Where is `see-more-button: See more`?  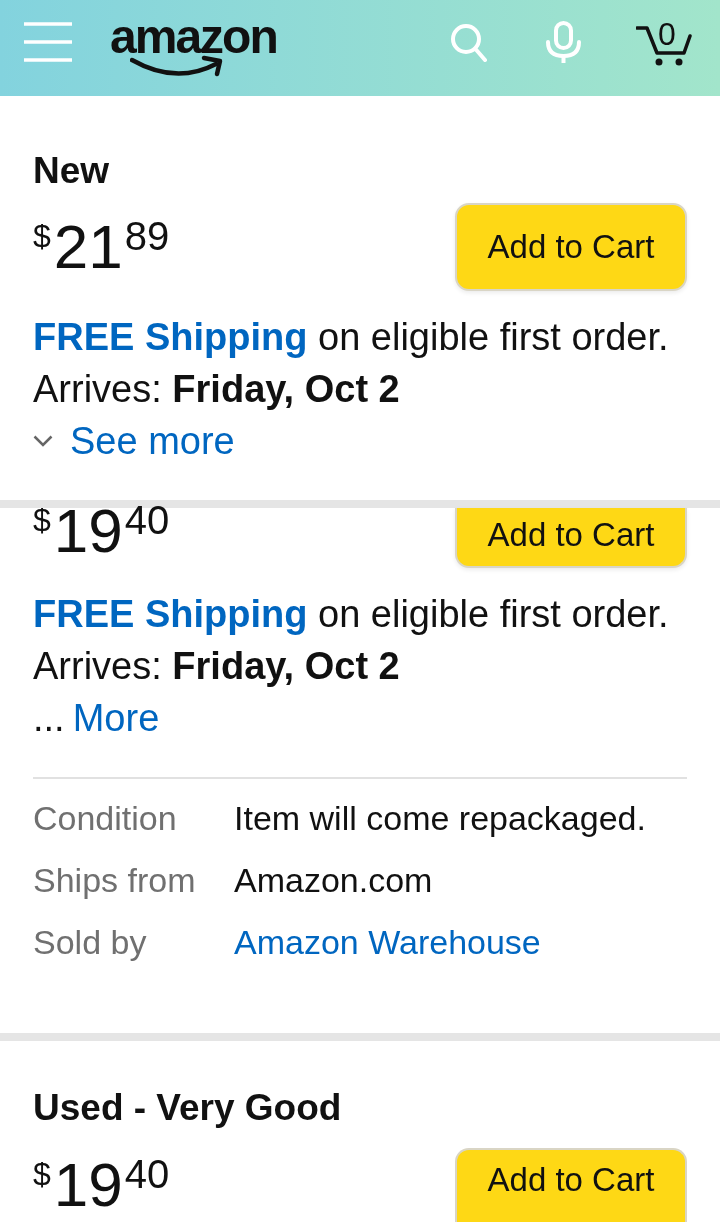
see-more-button: See more is located at coordinates (134, 441).